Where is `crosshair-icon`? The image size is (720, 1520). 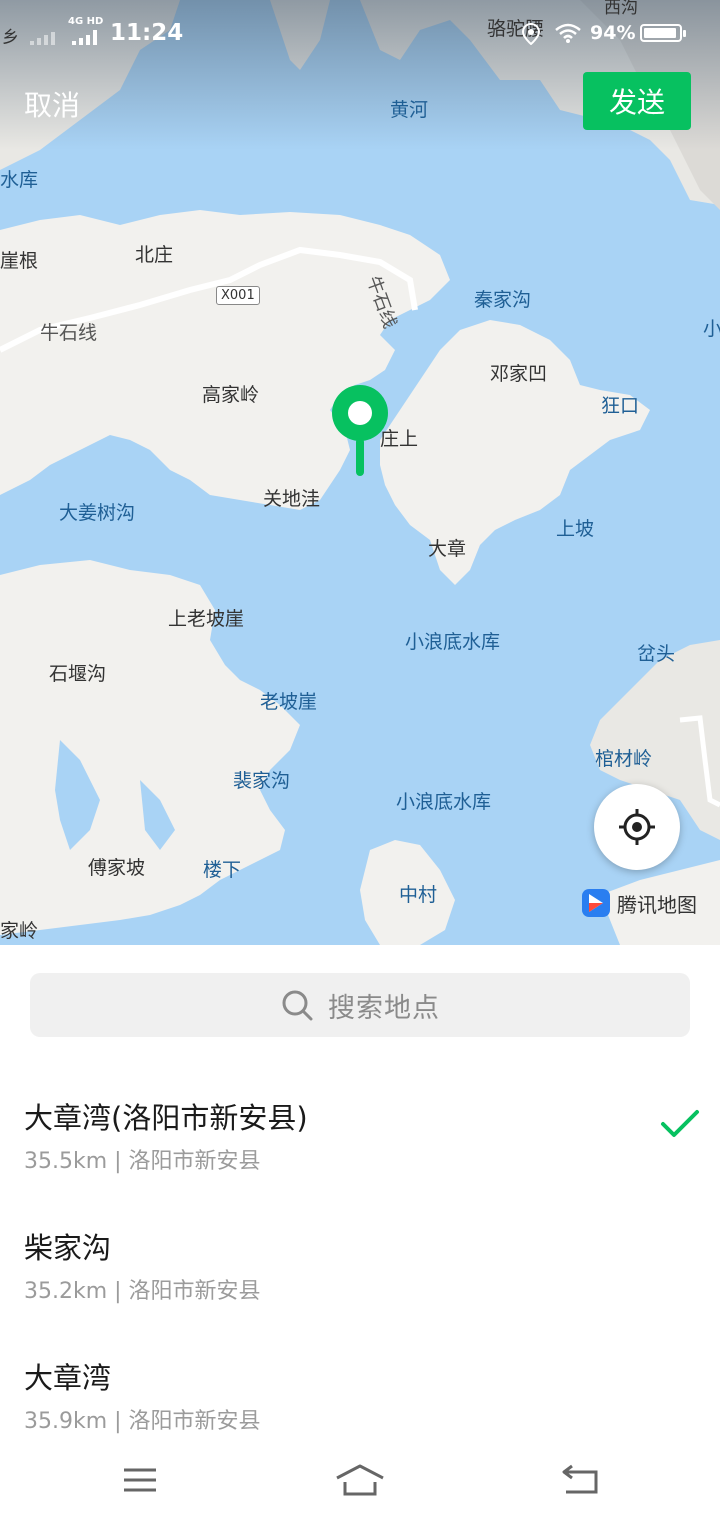
crosshair-icon is located at coordinates (637, 827).